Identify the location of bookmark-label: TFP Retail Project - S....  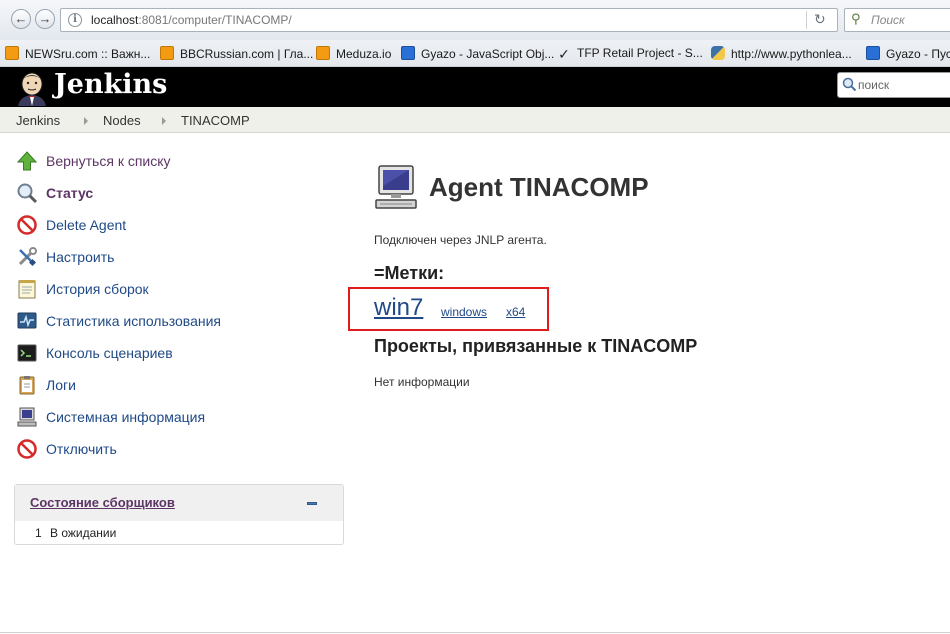
(640, 53).